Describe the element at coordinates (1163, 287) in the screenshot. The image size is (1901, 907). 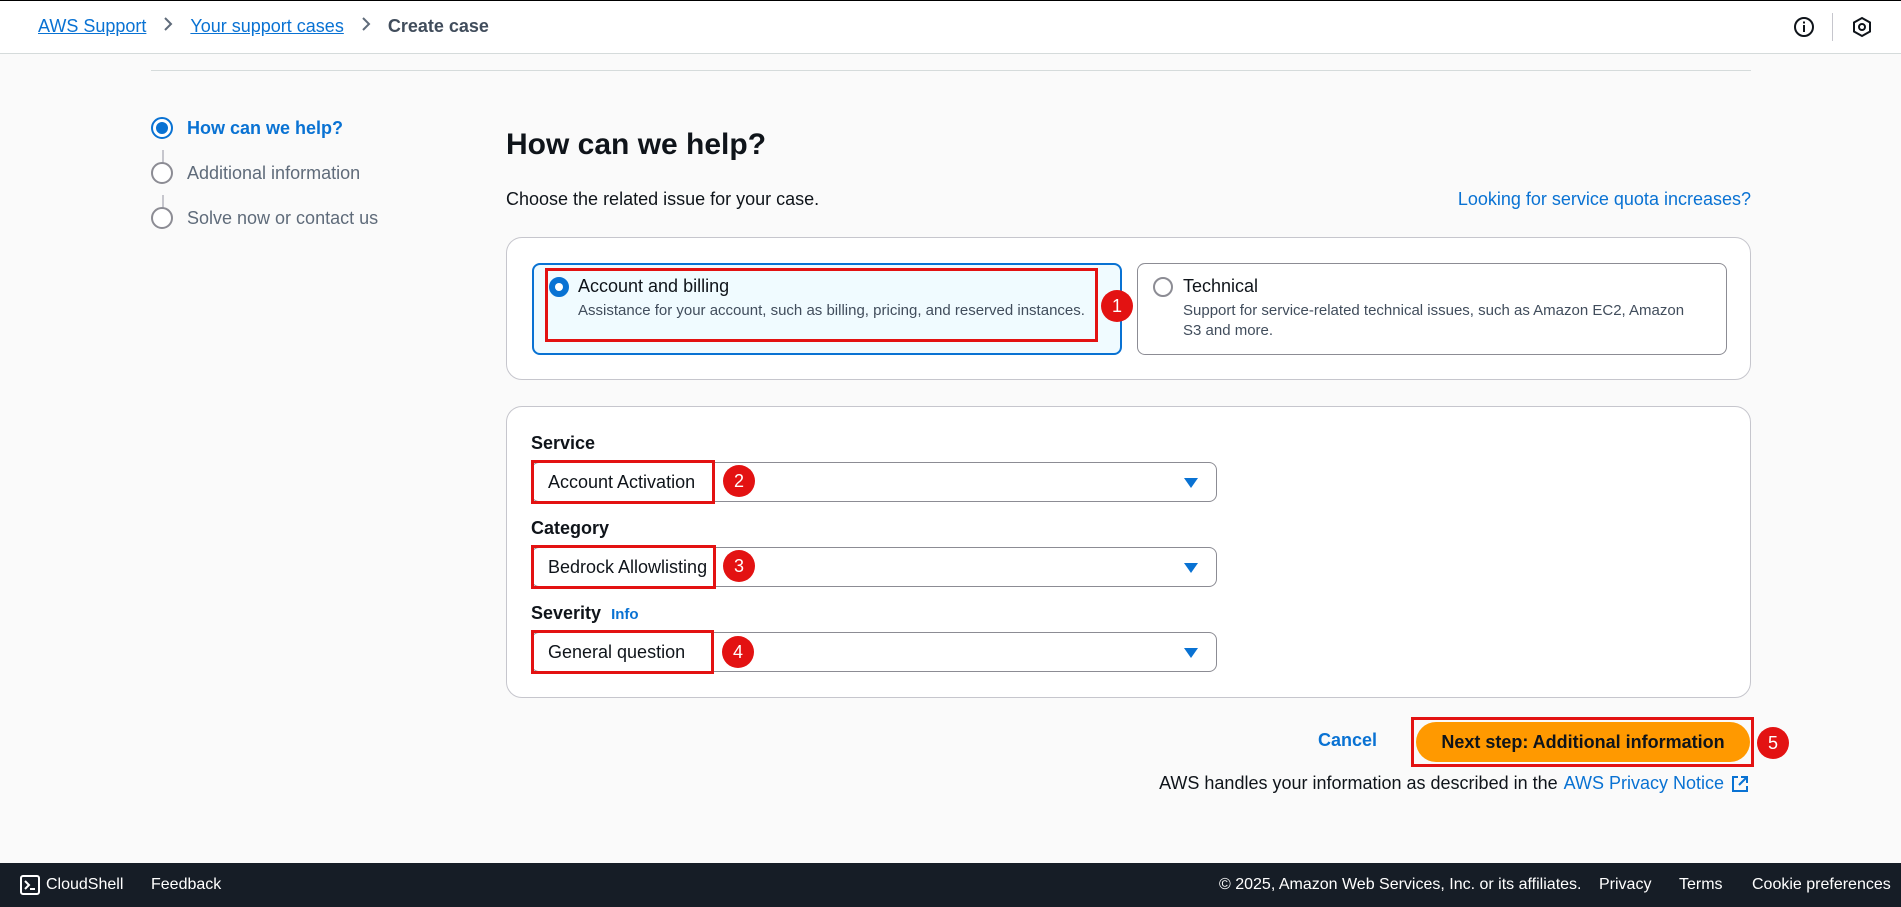
I see `radio-technical` at that location.